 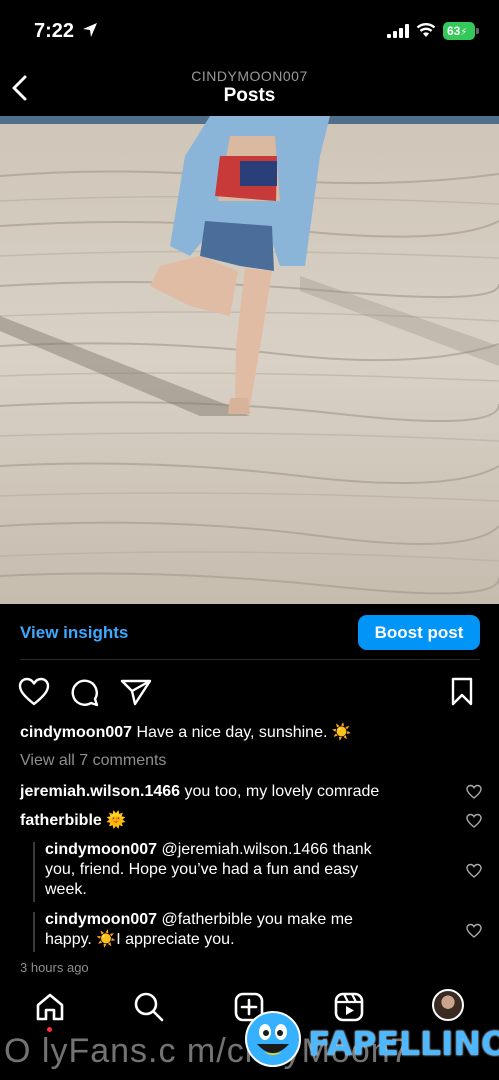 I want to click on view-all-comments-link: View all 7 comments, so click(x=93, y=761).